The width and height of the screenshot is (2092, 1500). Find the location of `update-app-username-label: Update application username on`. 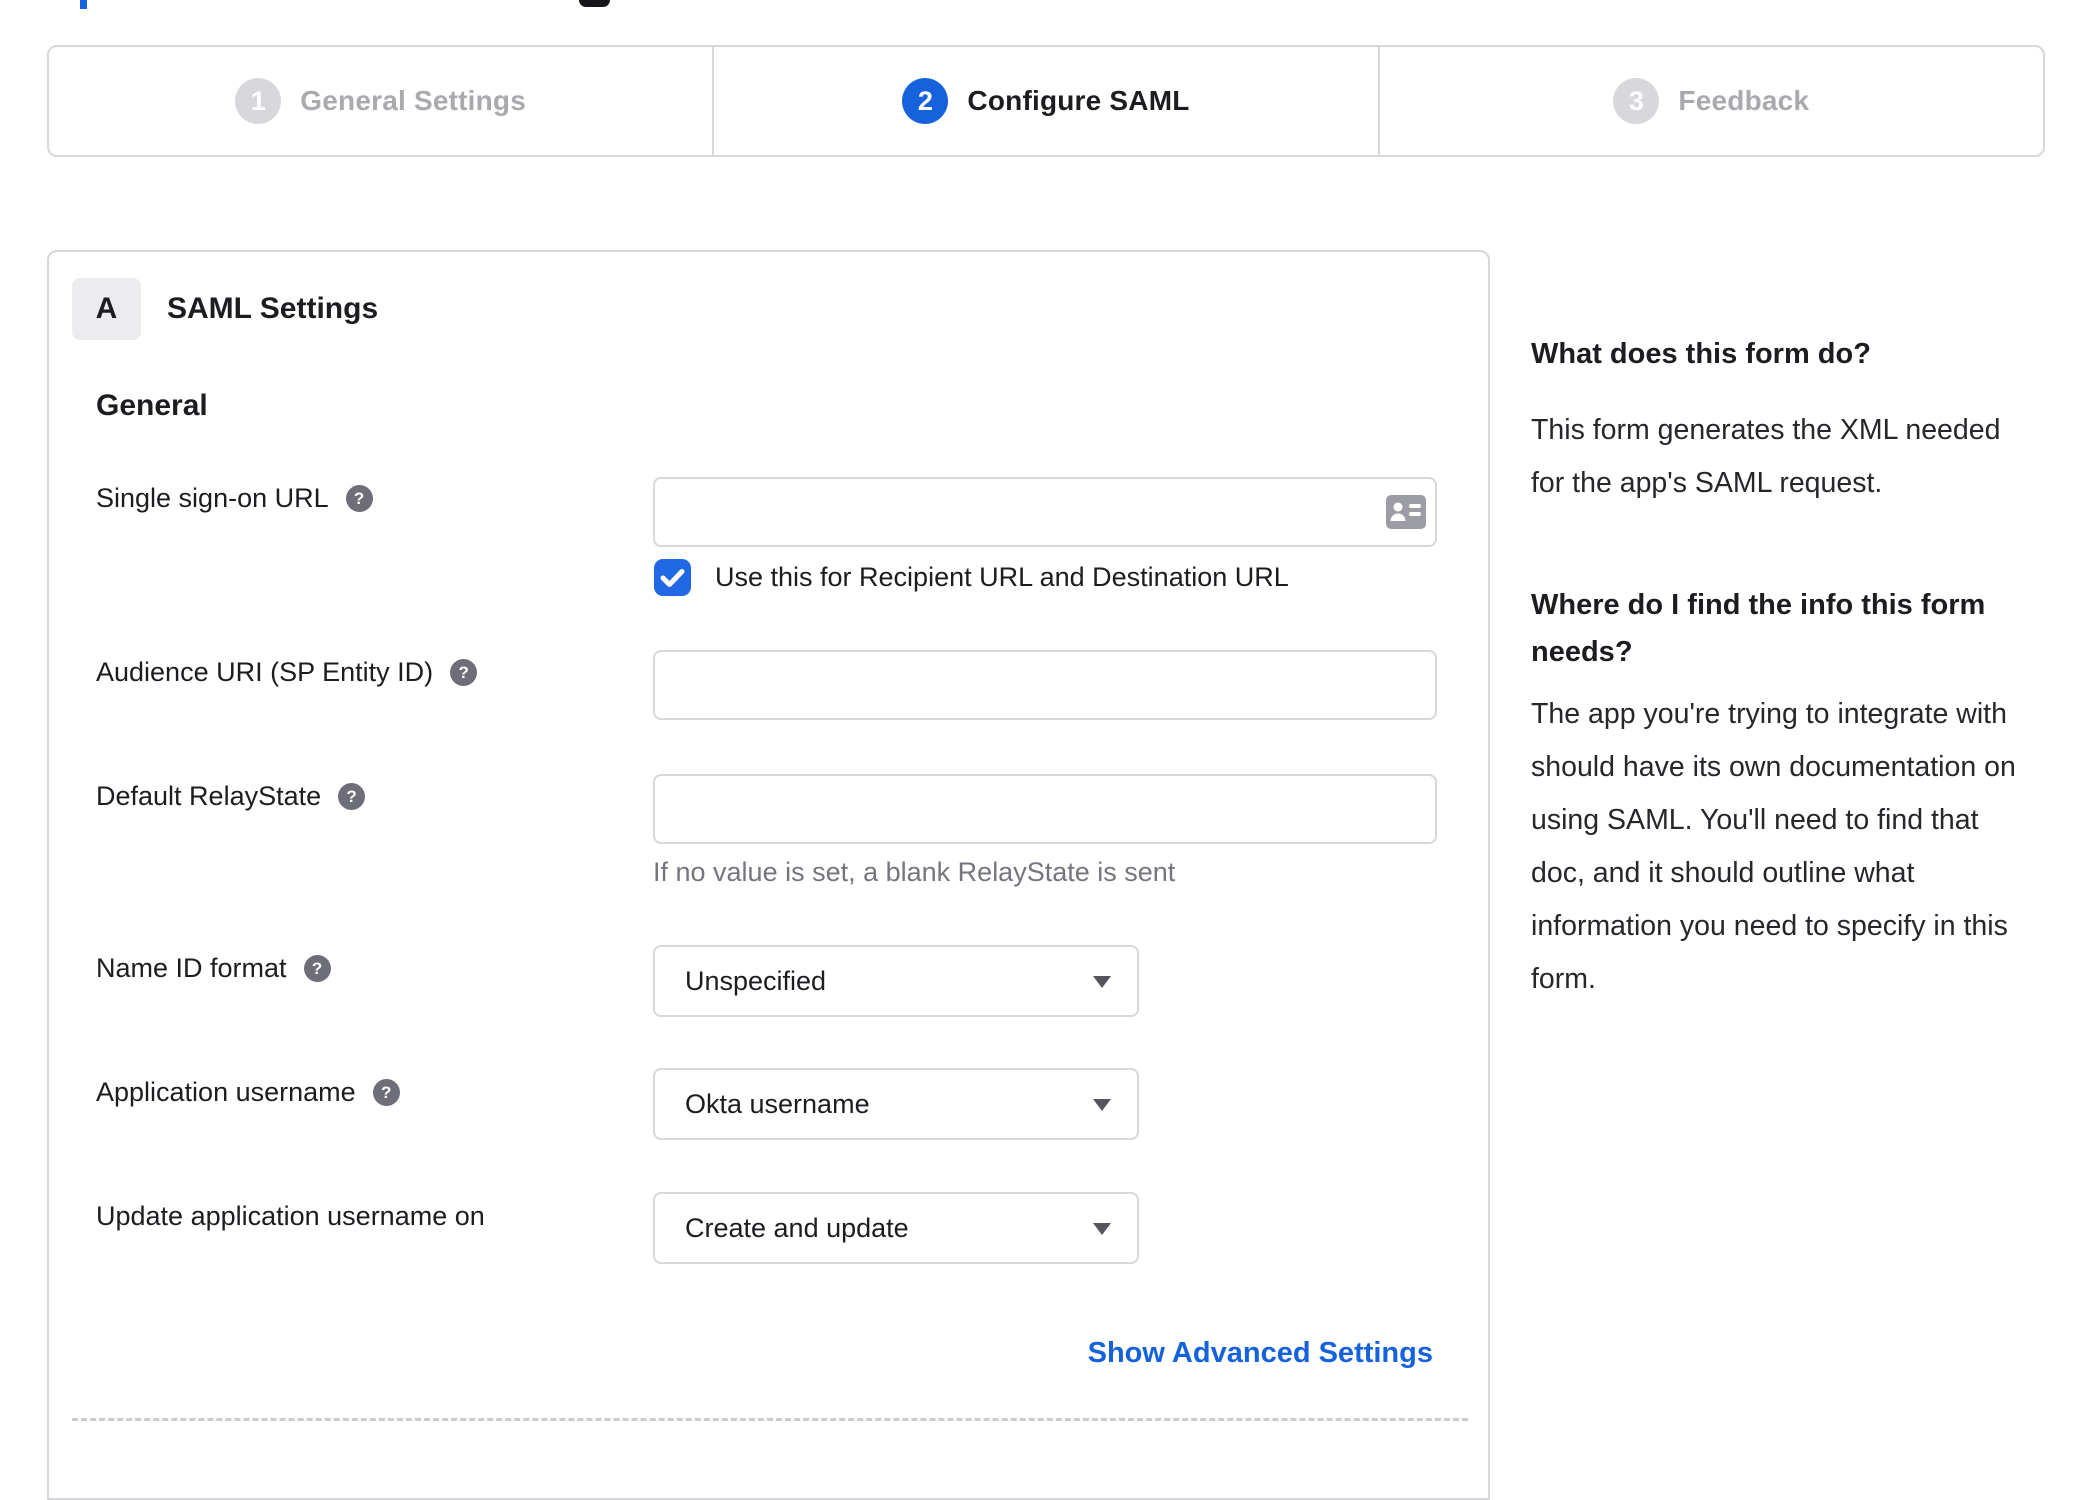

update-app-username-label: Update application username on is located at coordinates (290, 1216).